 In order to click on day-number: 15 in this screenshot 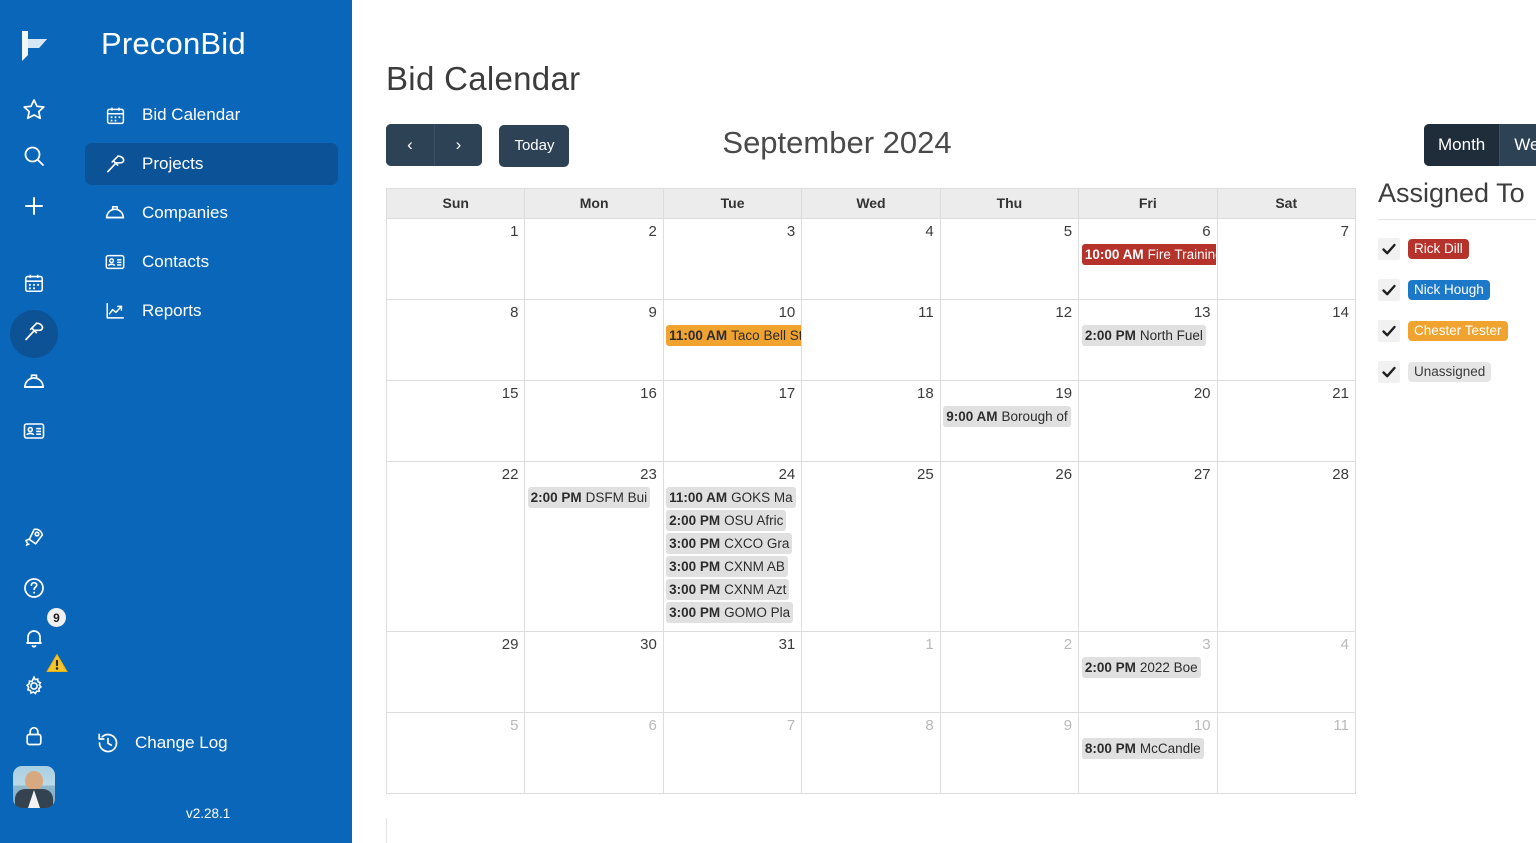, I will do `click(510, 393)`.